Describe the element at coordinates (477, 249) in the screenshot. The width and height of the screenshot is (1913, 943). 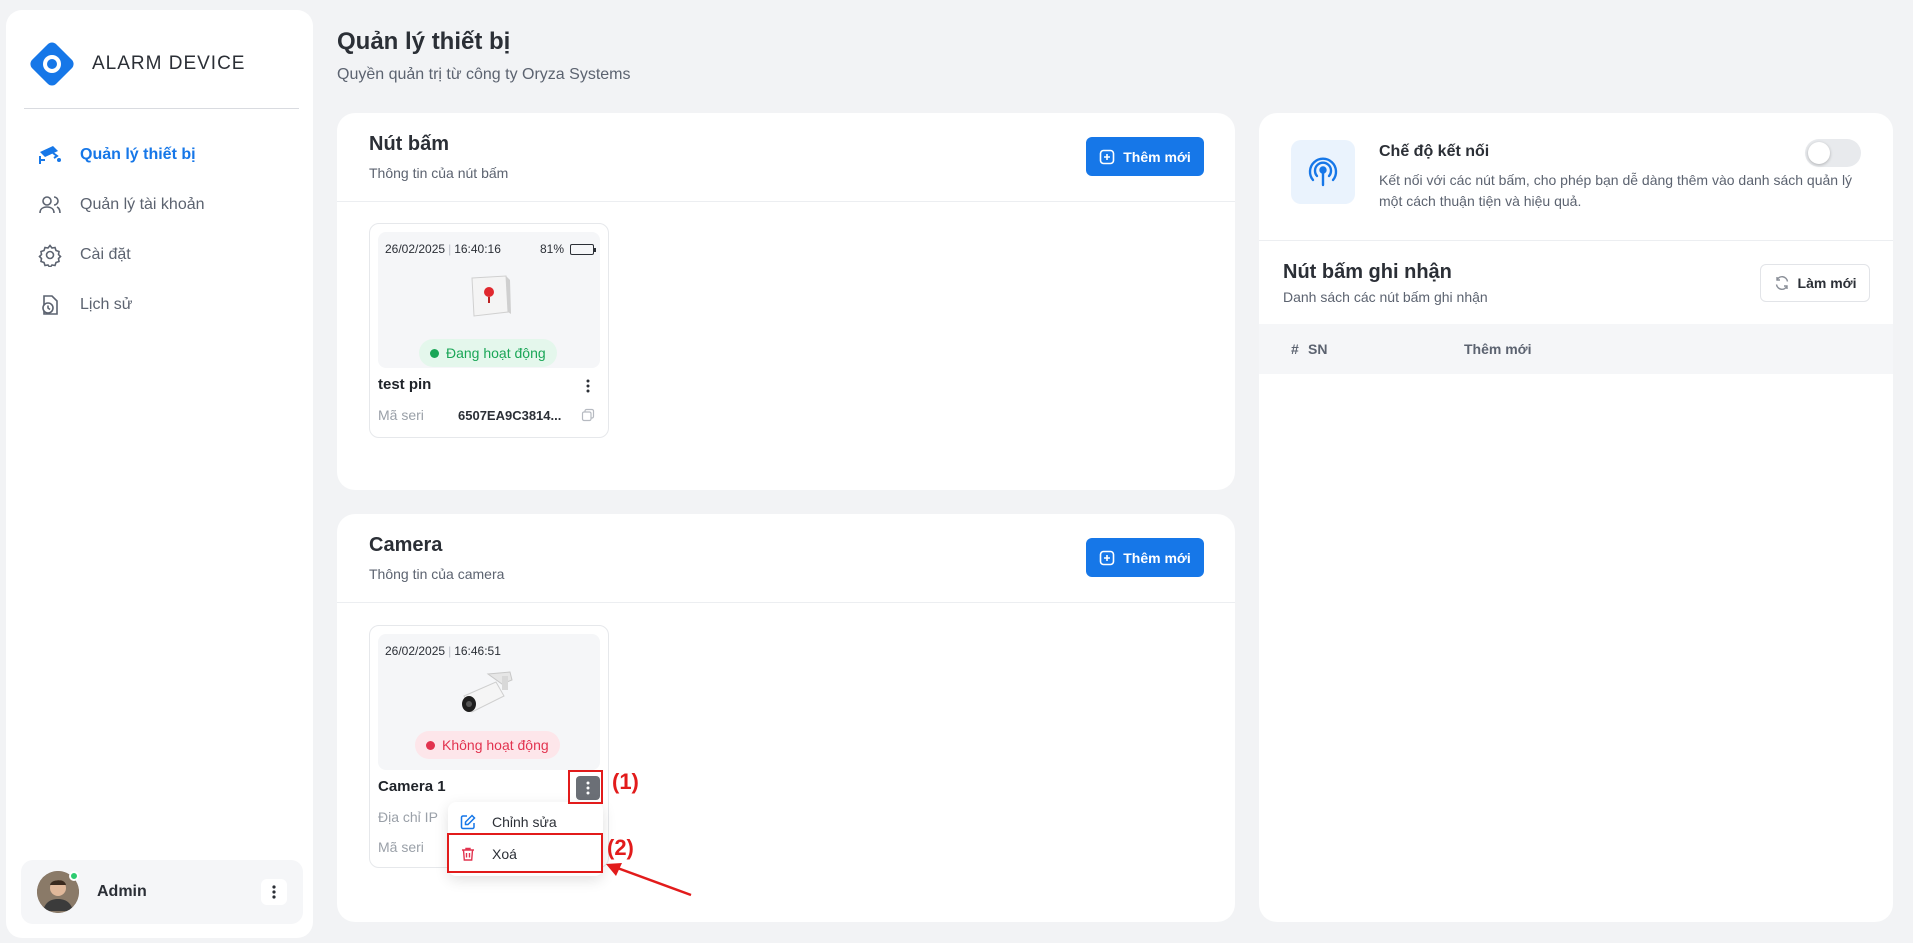
I see `device-time: 16:40:16` at that location.